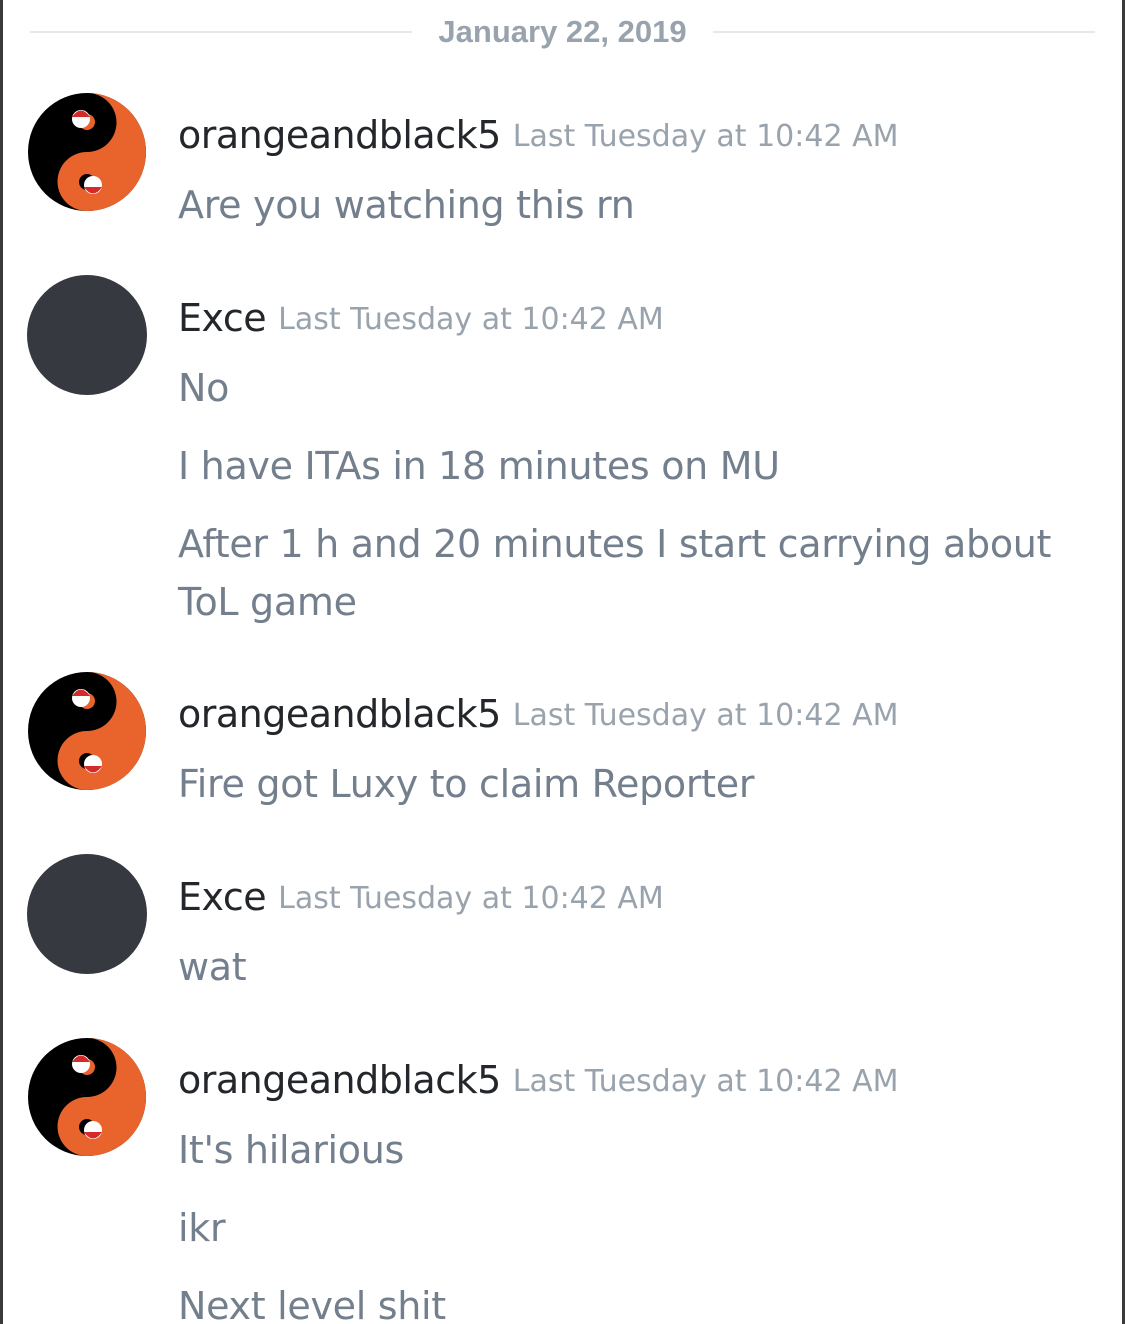  Describe the element at coordinates (221, 32) in the screenshot. I see `divider-rule-left` at that location.